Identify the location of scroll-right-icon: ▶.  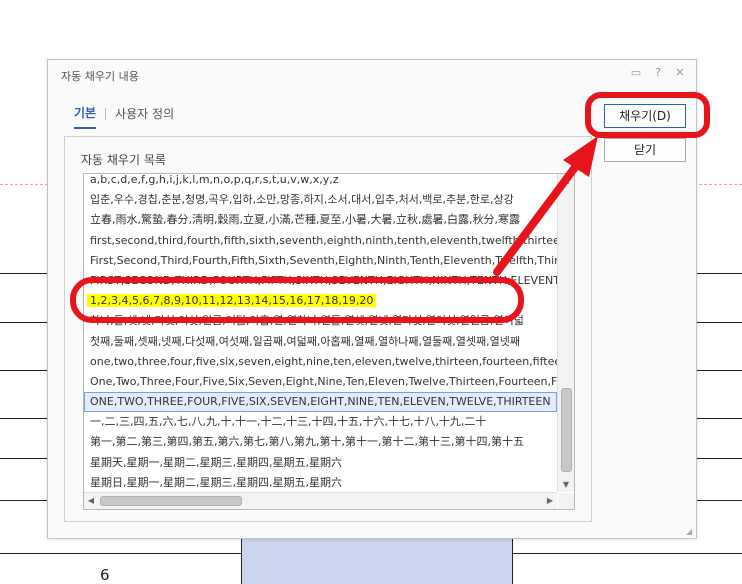
(550, 501).